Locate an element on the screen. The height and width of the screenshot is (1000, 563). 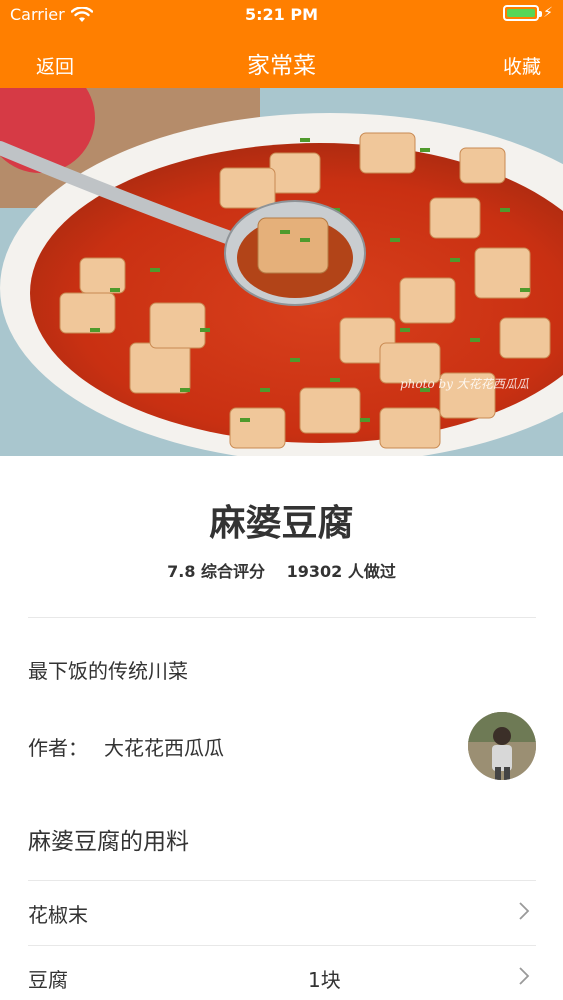
recipe-name: 麻婆豆腐 is located at coordinates (281, 523).